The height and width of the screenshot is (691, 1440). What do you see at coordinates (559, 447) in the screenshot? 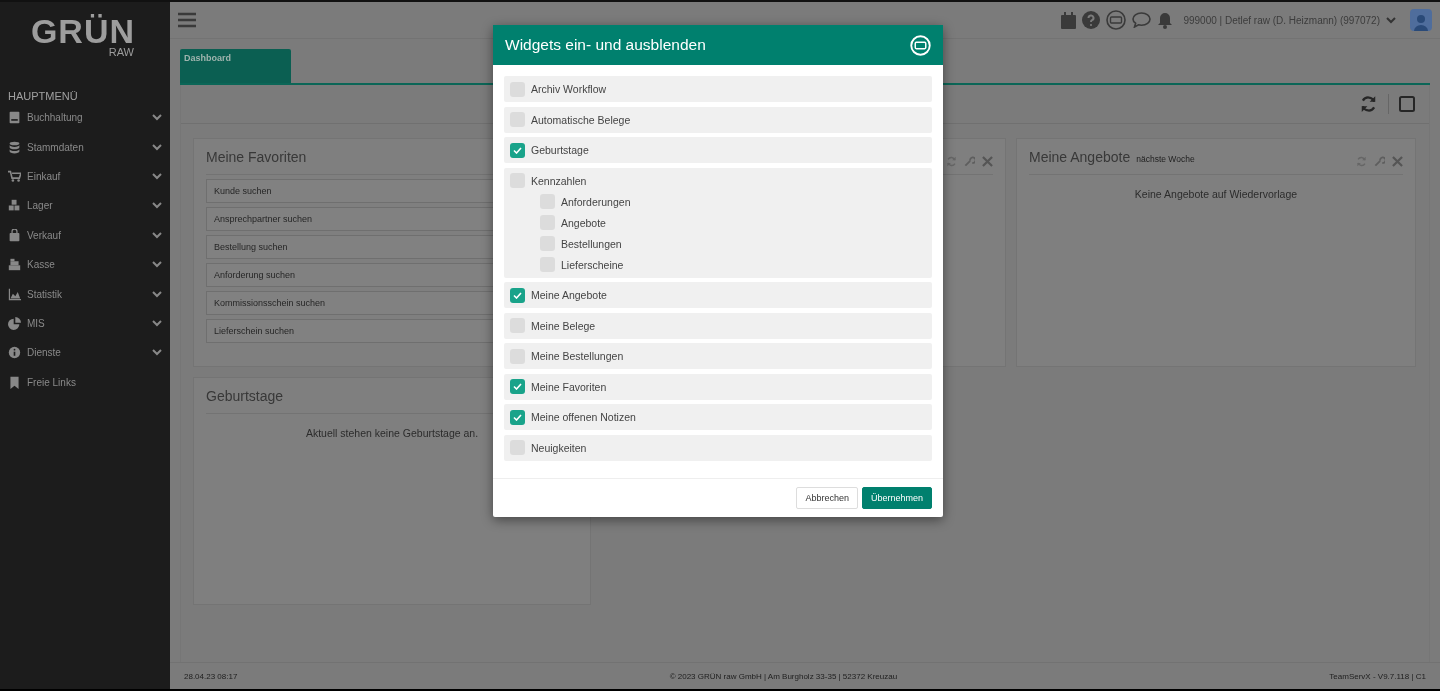
I see `widget-option-label: Neuigkeiten` at bounding box center [559, 447].